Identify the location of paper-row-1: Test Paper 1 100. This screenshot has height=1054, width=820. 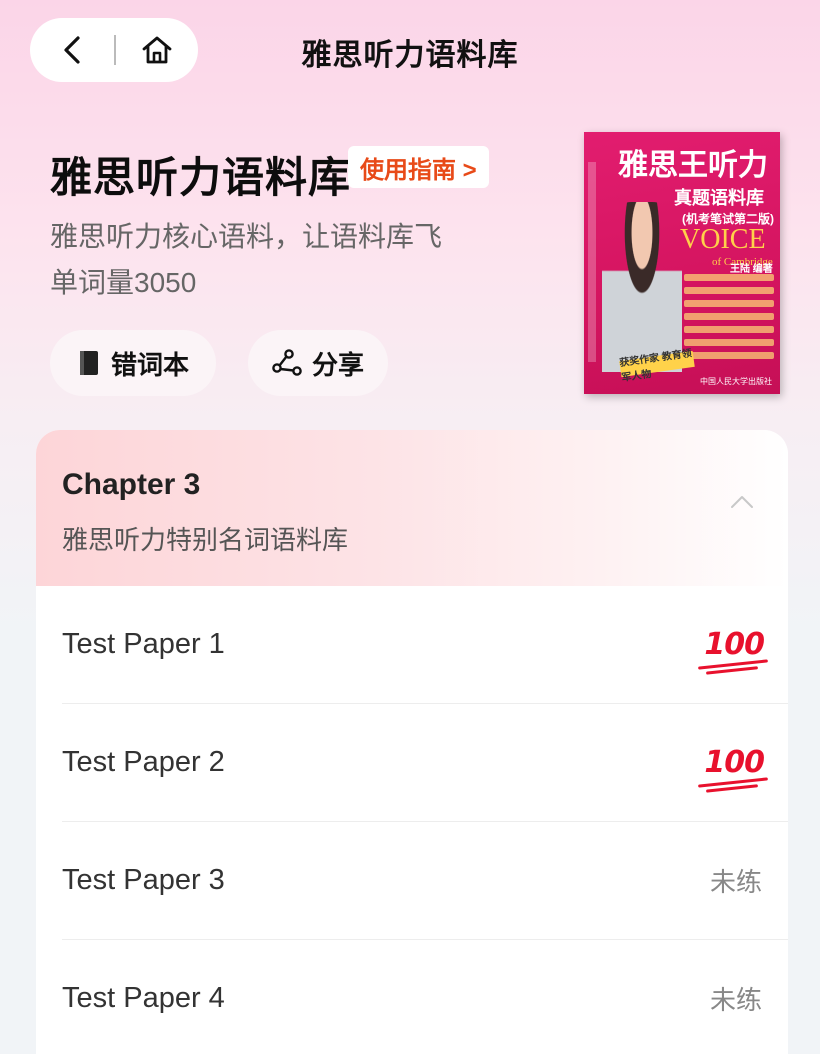
(425, 645).